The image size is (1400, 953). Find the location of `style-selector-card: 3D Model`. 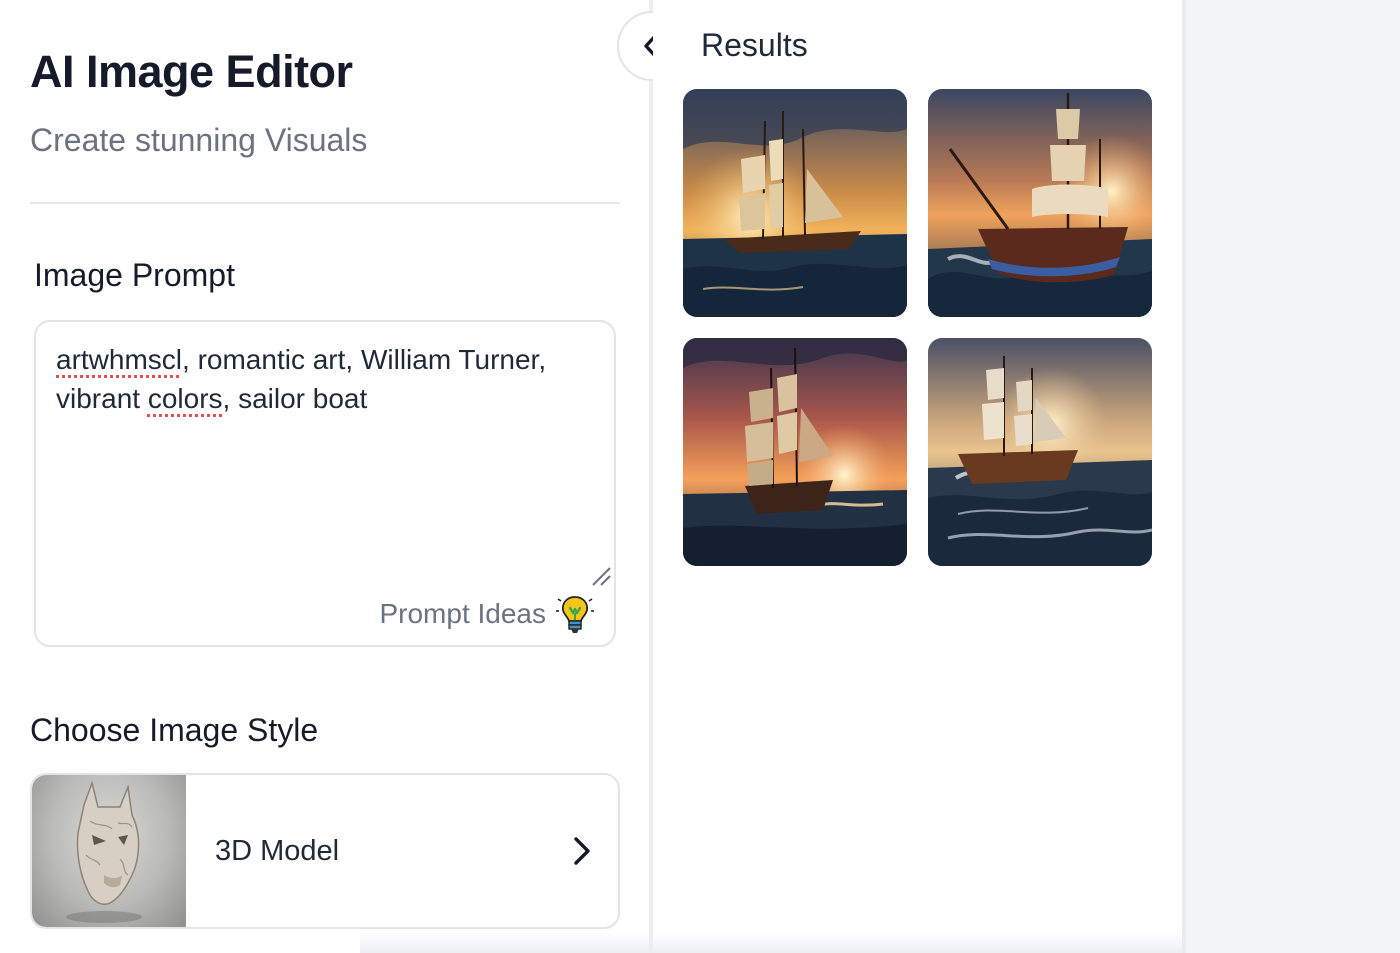

style-selector-card: 3D Model is located at coordinates (325, 851).